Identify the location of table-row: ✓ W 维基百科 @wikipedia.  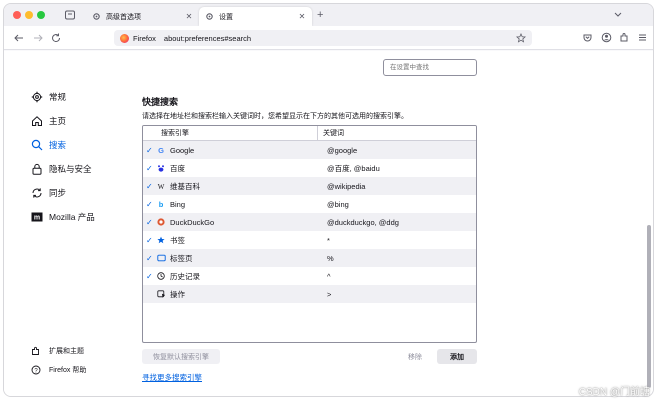
(309, 186).